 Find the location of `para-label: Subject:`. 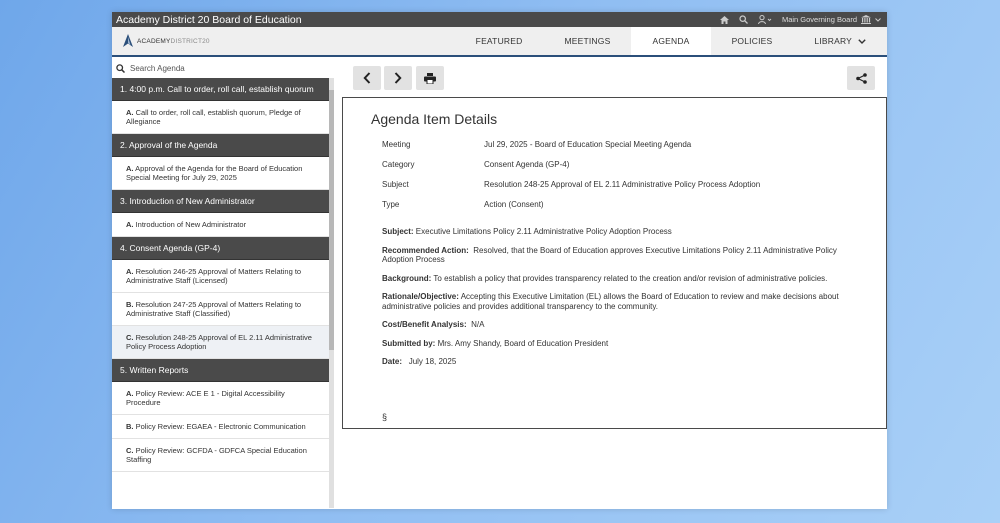

para-label: Subject: is located at coordinates (398, 231).